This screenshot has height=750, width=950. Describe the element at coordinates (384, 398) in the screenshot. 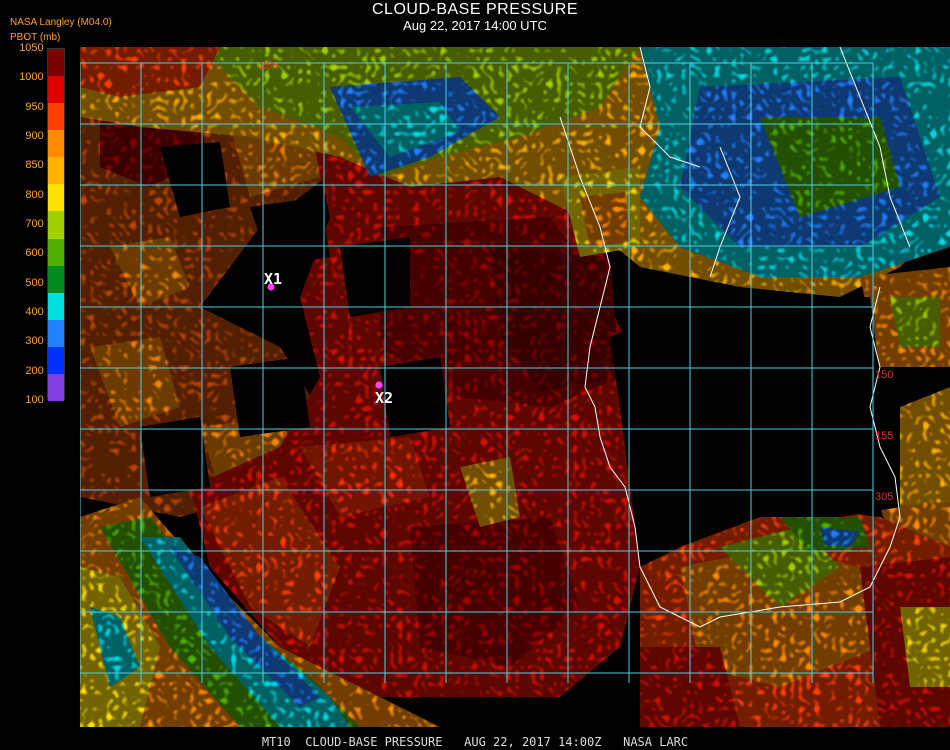

I see `marker-x2-label: X2` at that location.